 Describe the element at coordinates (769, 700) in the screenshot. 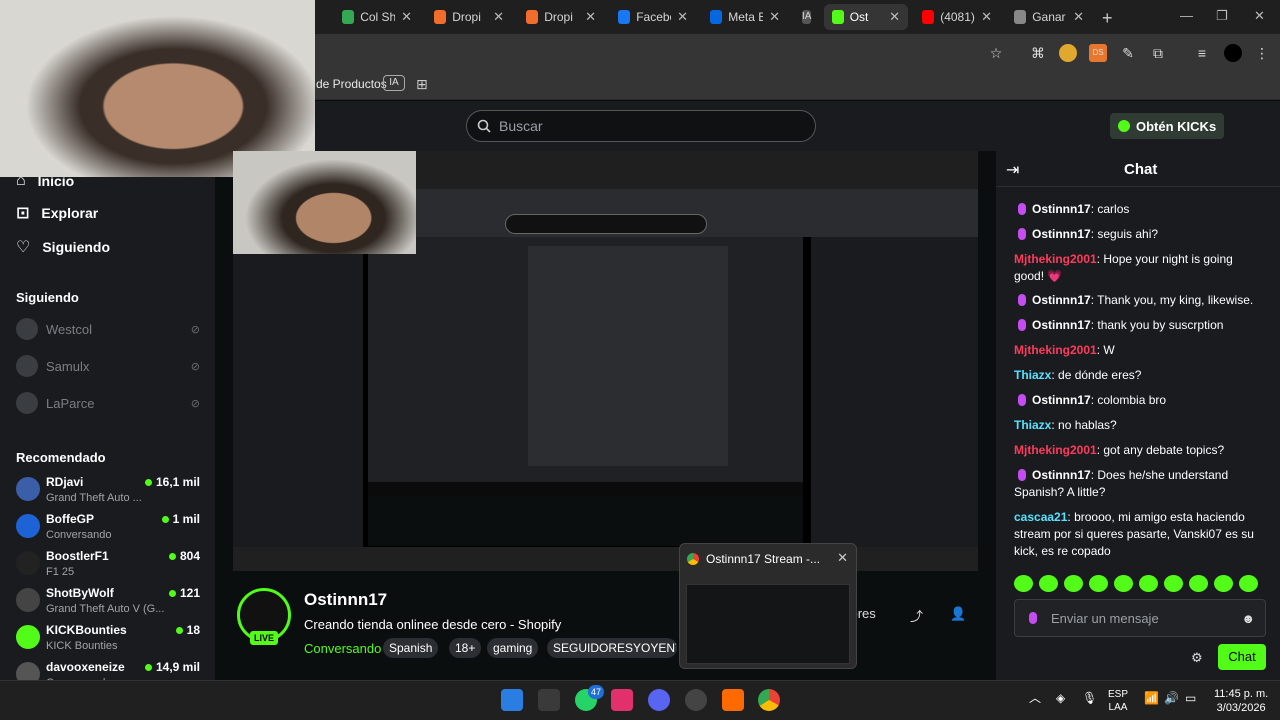

I see `chrome-taskbar-icon` at that location.